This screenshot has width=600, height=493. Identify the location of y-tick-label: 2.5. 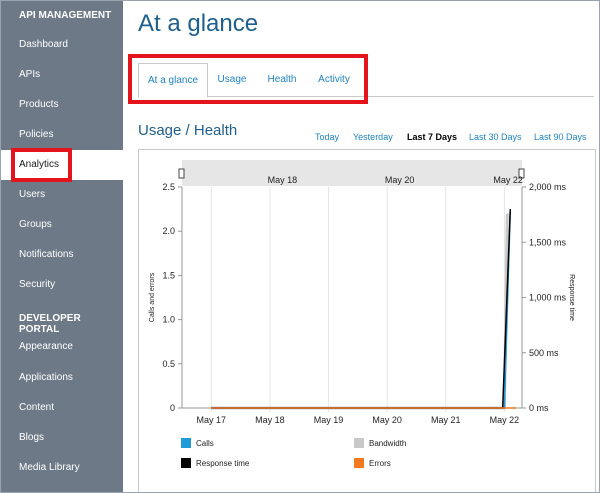
(168, 187).